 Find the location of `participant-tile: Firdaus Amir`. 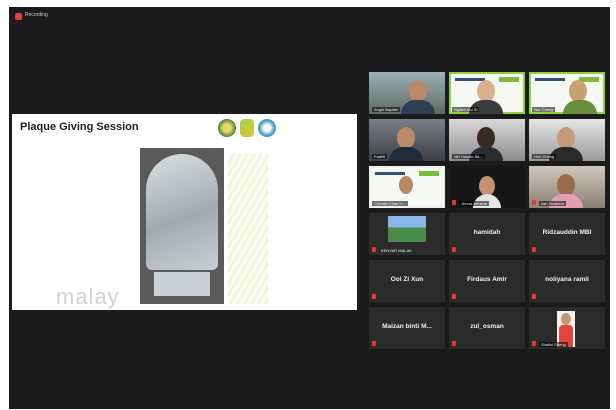

participant-tile: Firdaus Amir is located at coordinates (487, 281).